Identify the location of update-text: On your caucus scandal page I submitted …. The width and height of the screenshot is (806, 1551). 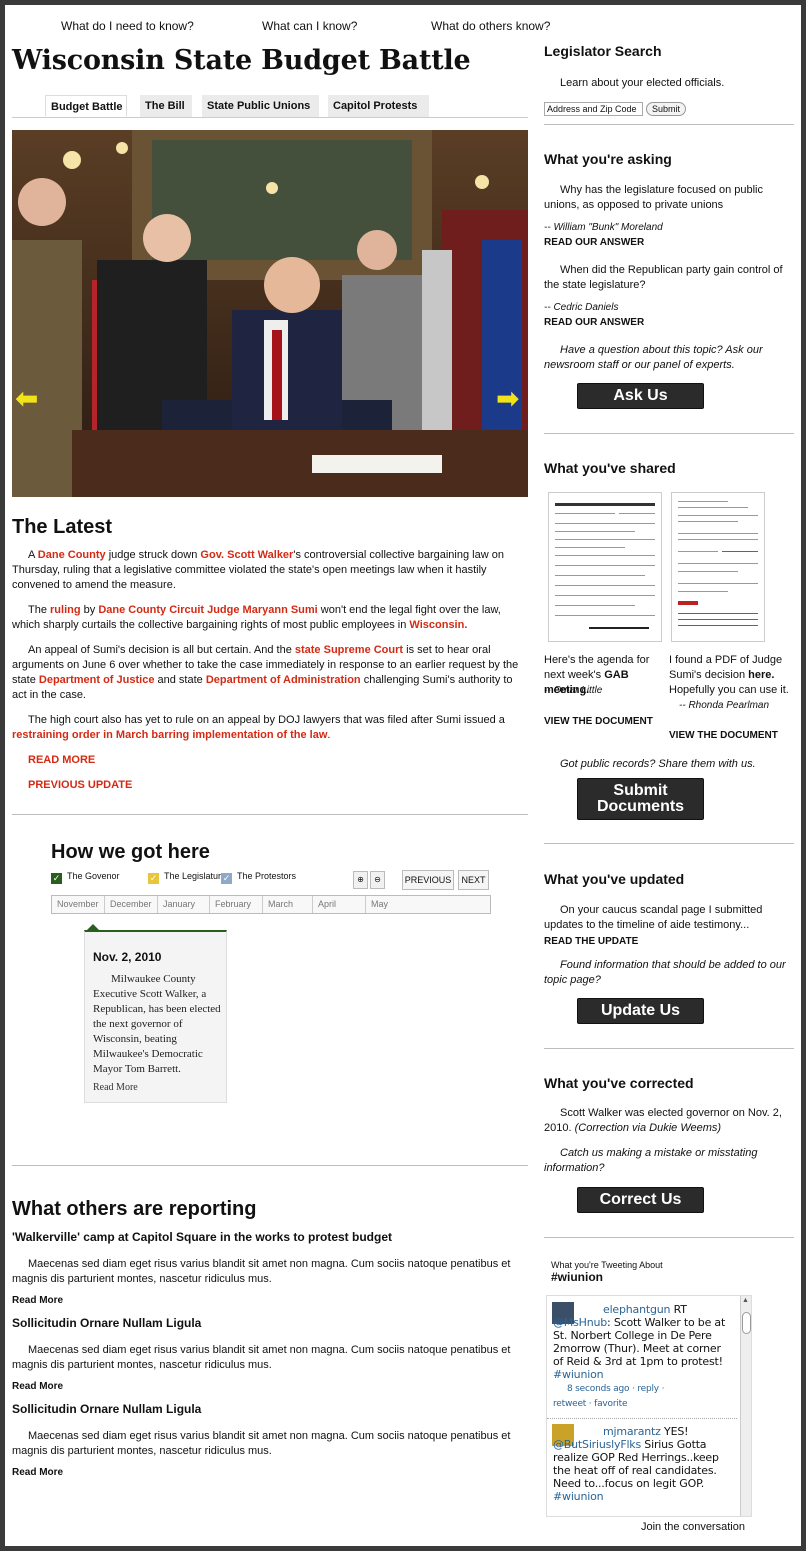
(653, 917).